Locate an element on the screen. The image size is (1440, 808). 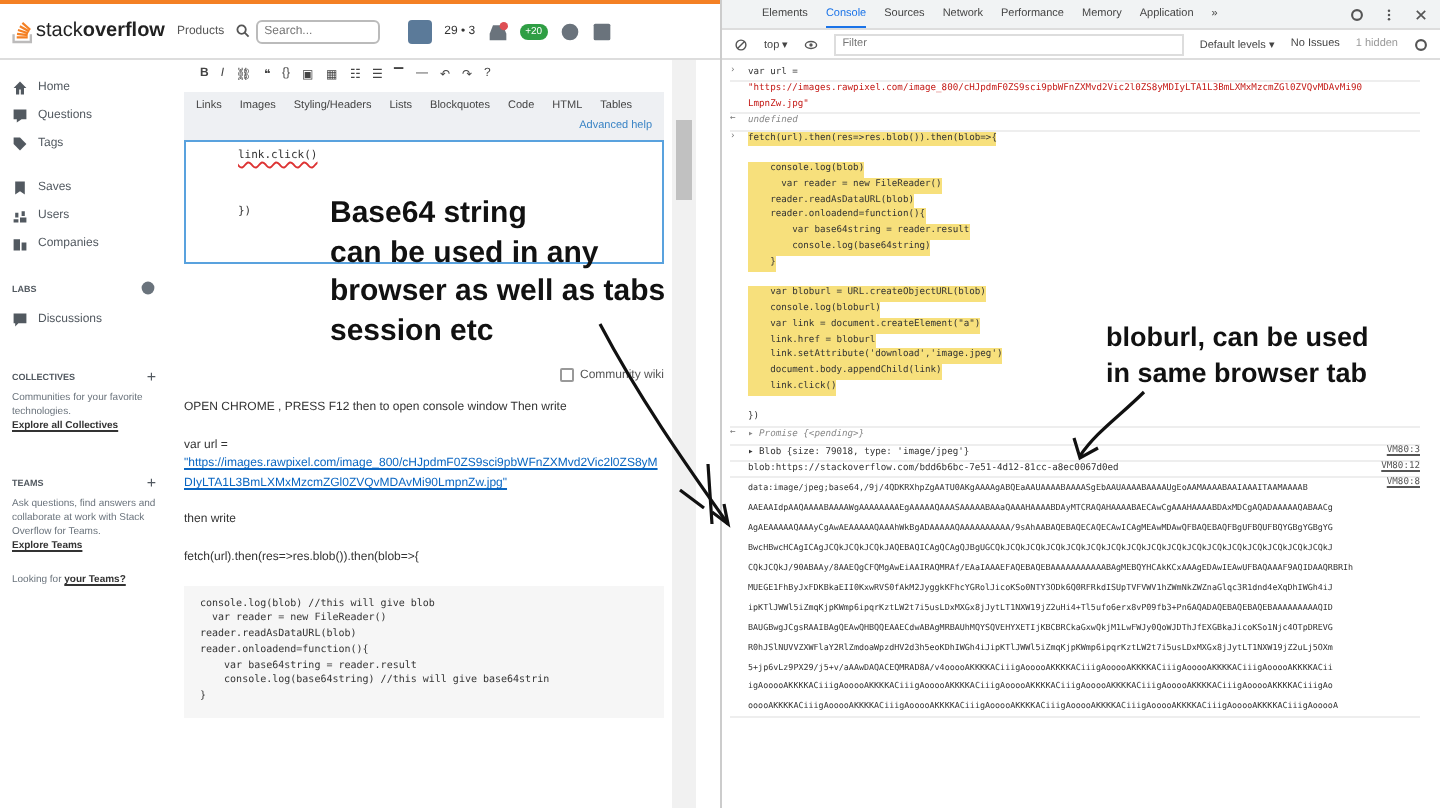
more-icon is located at coordinates (1389, 14).